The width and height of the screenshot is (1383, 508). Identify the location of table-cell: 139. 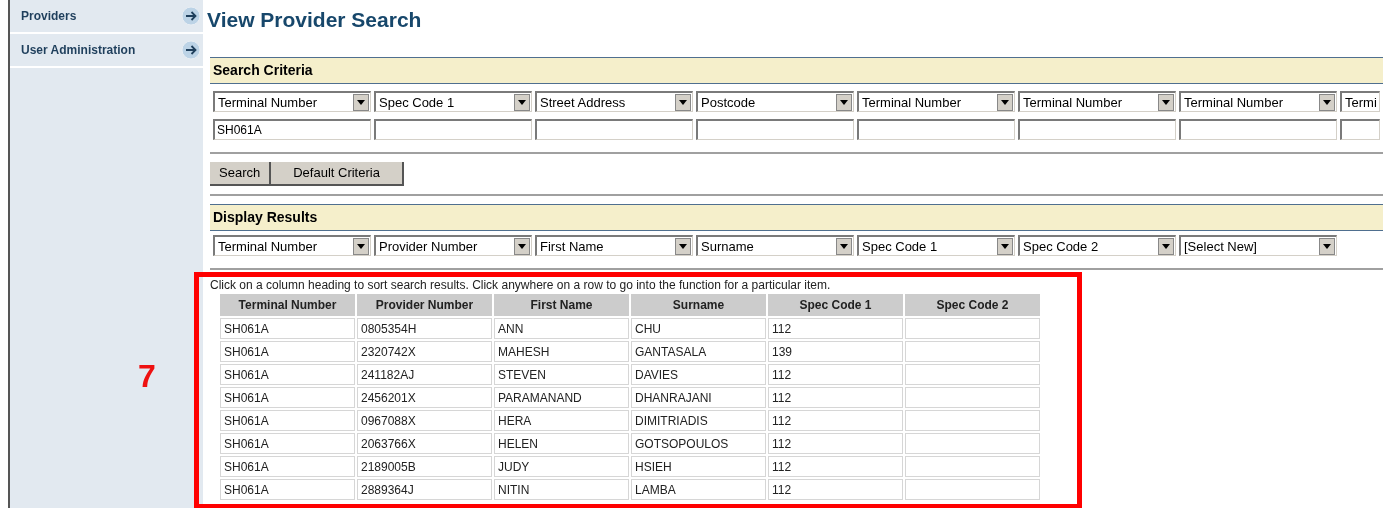
(835, 351).